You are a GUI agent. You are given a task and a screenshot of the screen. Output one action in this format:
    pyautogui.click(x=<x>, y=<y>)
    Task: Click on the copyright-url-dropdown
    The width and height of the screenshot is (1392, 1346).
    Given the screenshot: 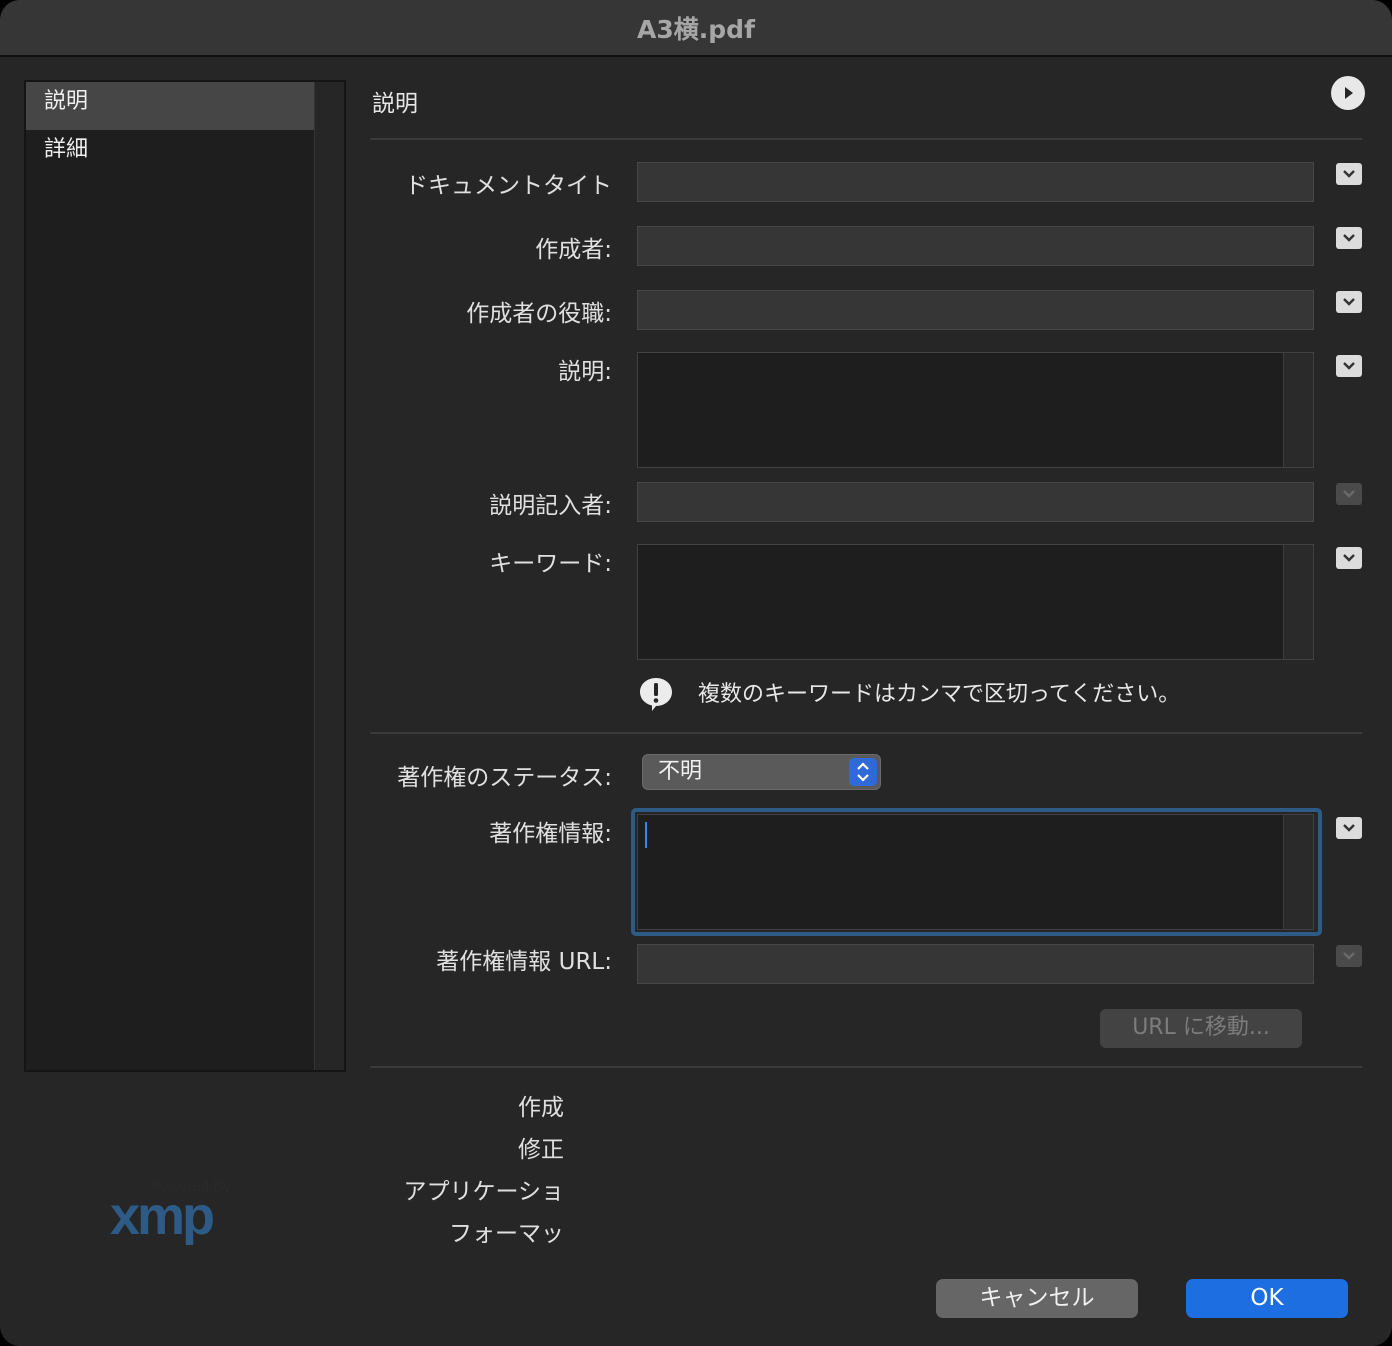 What is the action you would take?
    pyautogui.click(x=1349, y=956)
    